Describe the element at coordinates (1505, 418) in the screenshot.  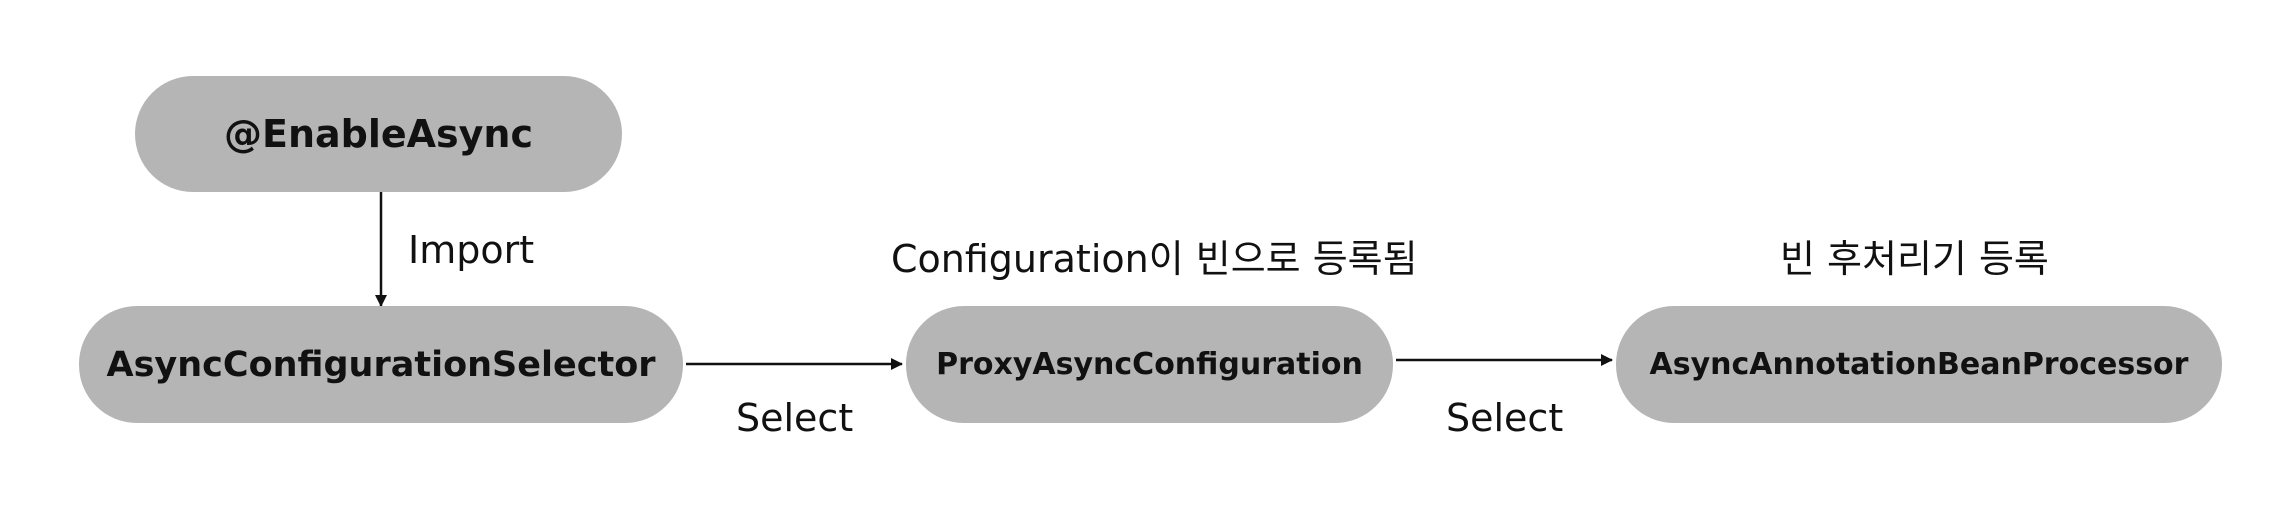
I see `select-label-2: Select` at that location.